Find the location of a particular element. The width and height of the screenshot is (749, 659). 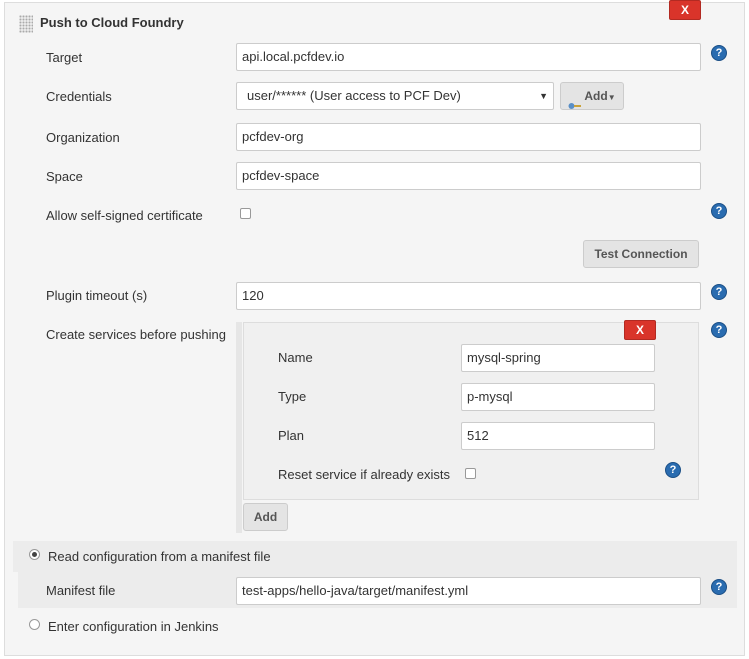

service-name-label: Name is located at coordinates (295, 357).